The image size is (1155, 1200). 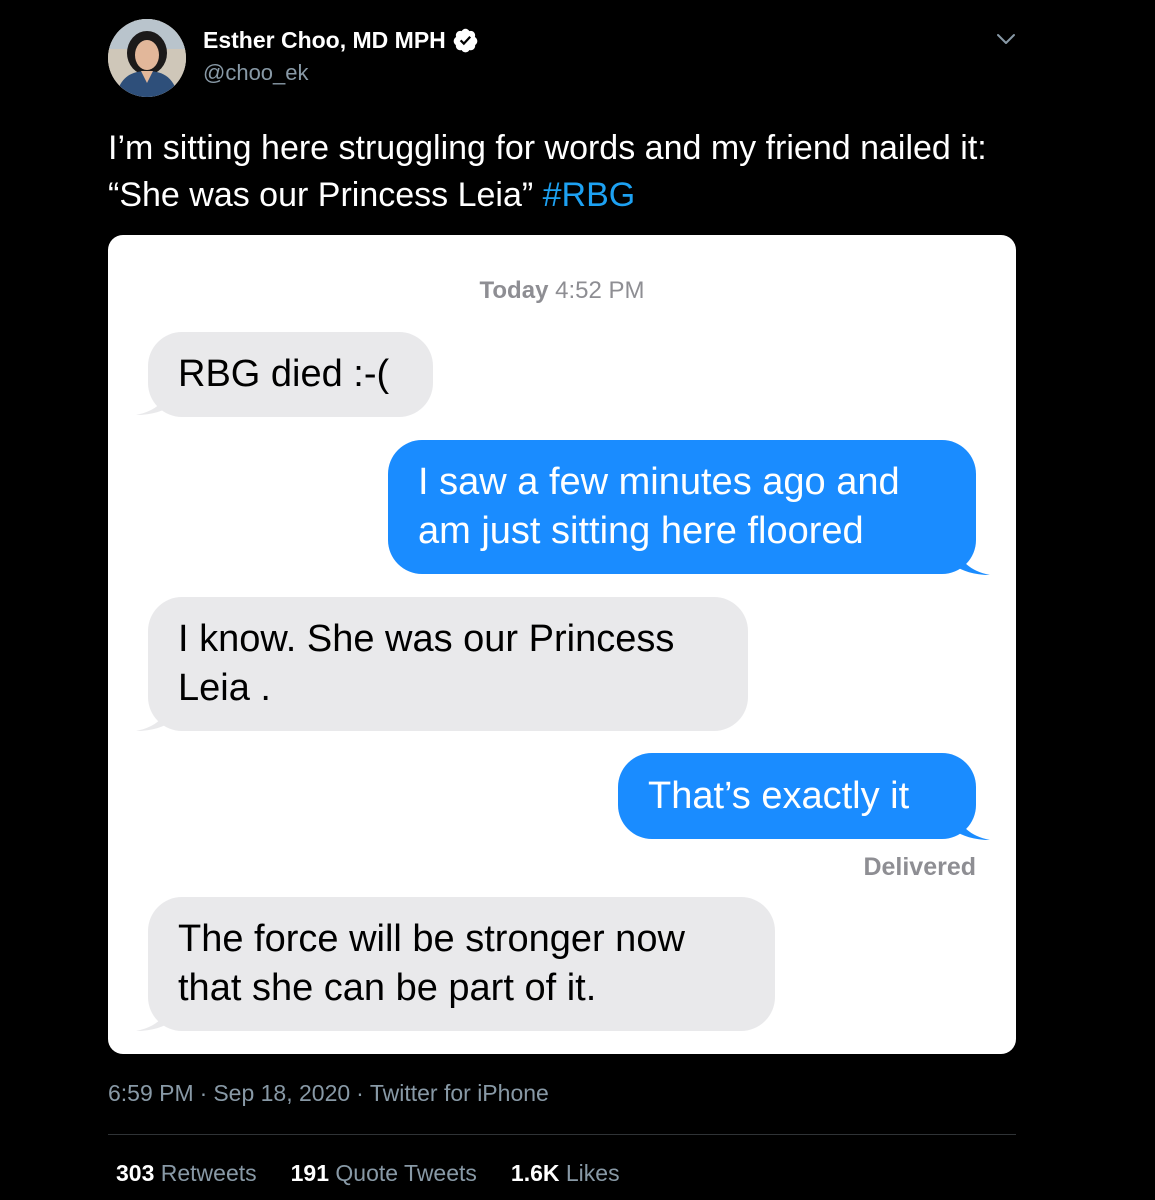 I want to click on author-name: Esther Choo, MD MPH, so click(x=324, y=40).